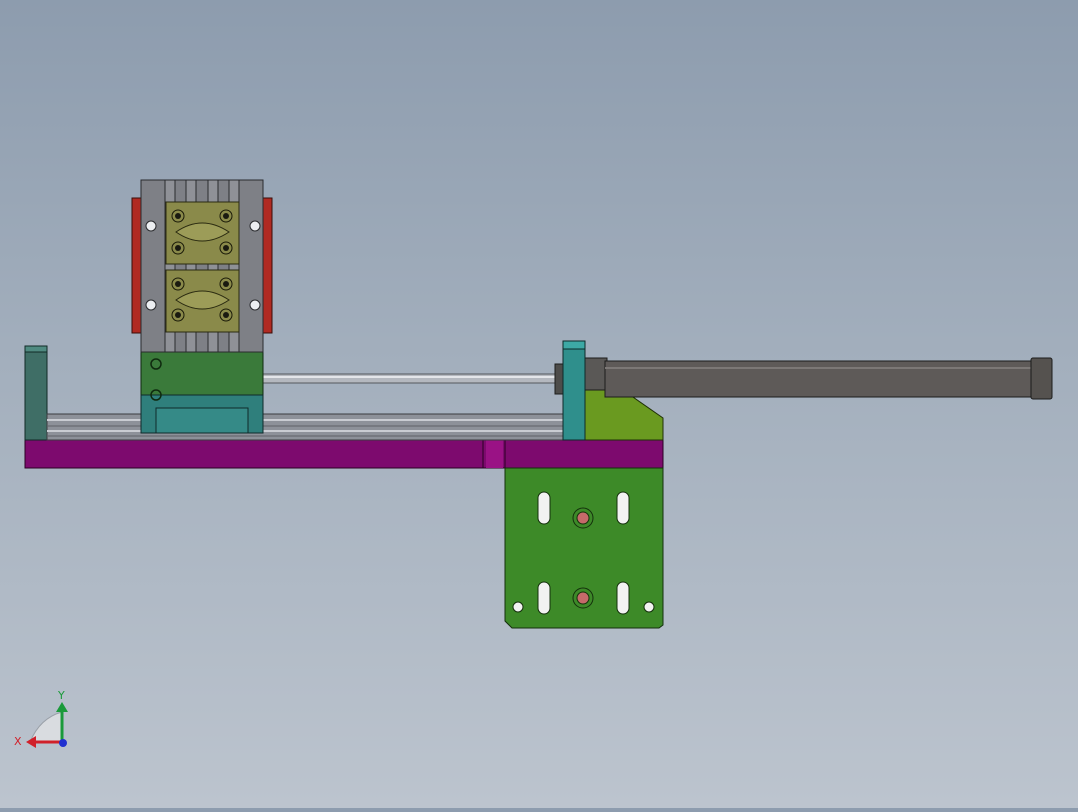 The image size is (1078, 812). I want to click on air-cylinder, so click(803, 378).